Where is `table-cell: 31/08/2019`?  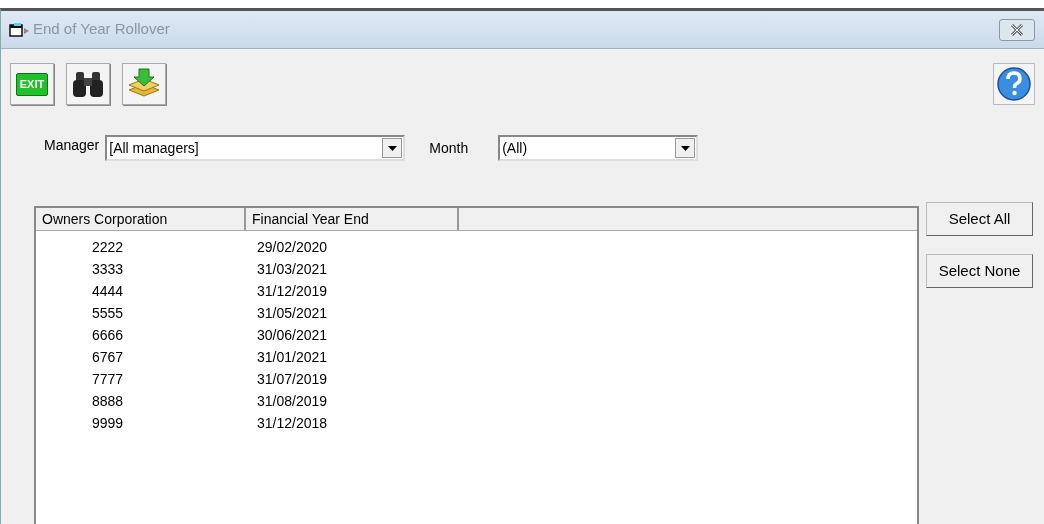 table-cell: 31/08/2019 is located at coordinates (292, 400).